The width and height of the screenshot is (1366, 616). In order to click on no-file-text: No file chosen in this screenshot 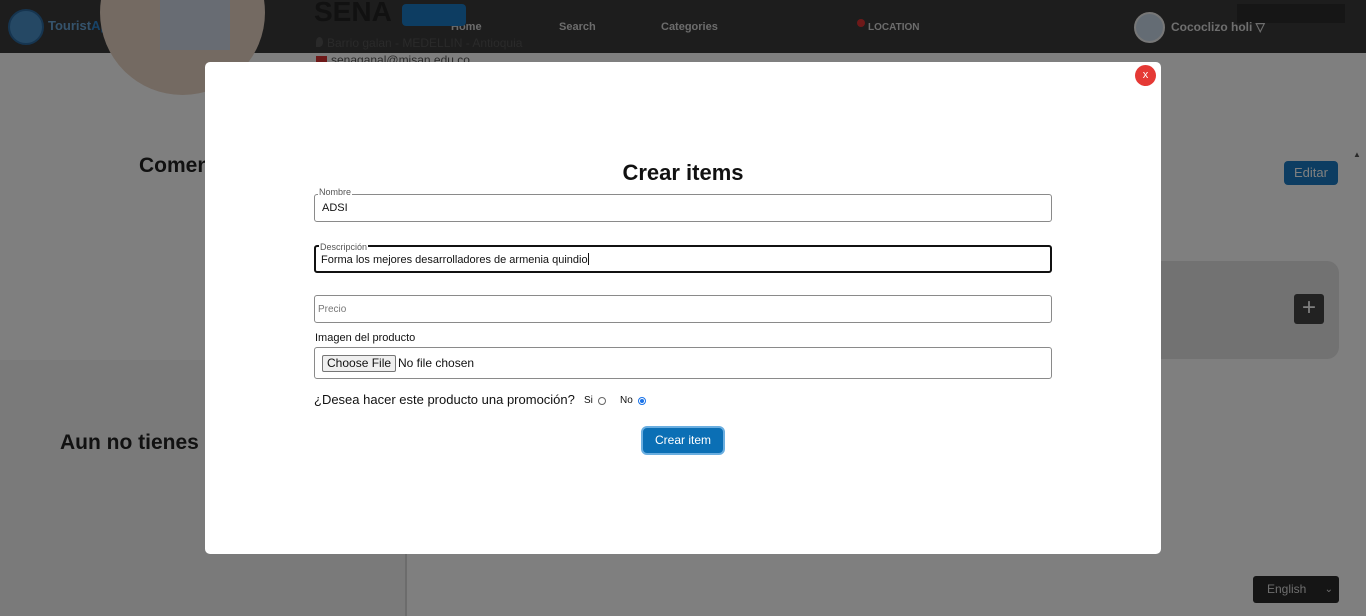, I will do `click(436, 363)`.